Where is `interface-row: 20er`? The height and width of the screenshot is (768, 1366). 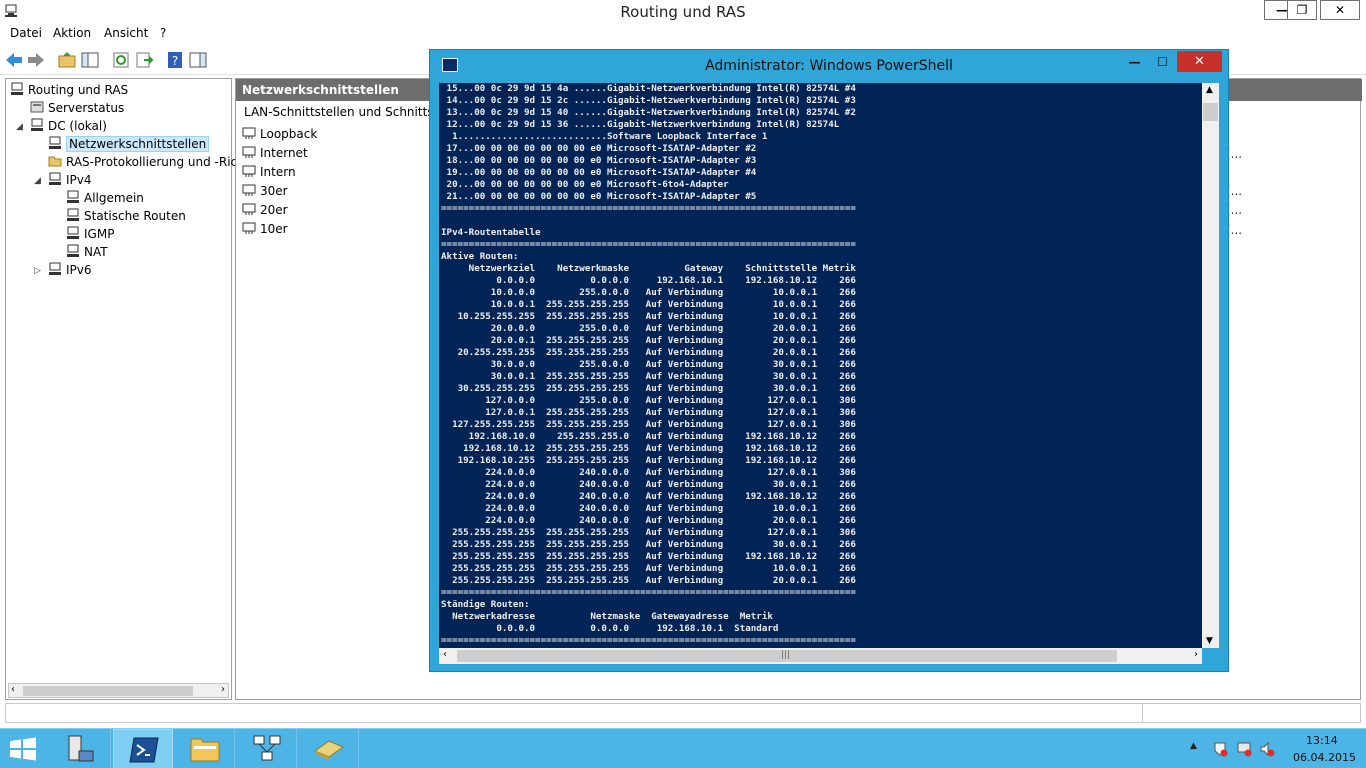 interface-row: 20er is located at coordinates (265, 211).